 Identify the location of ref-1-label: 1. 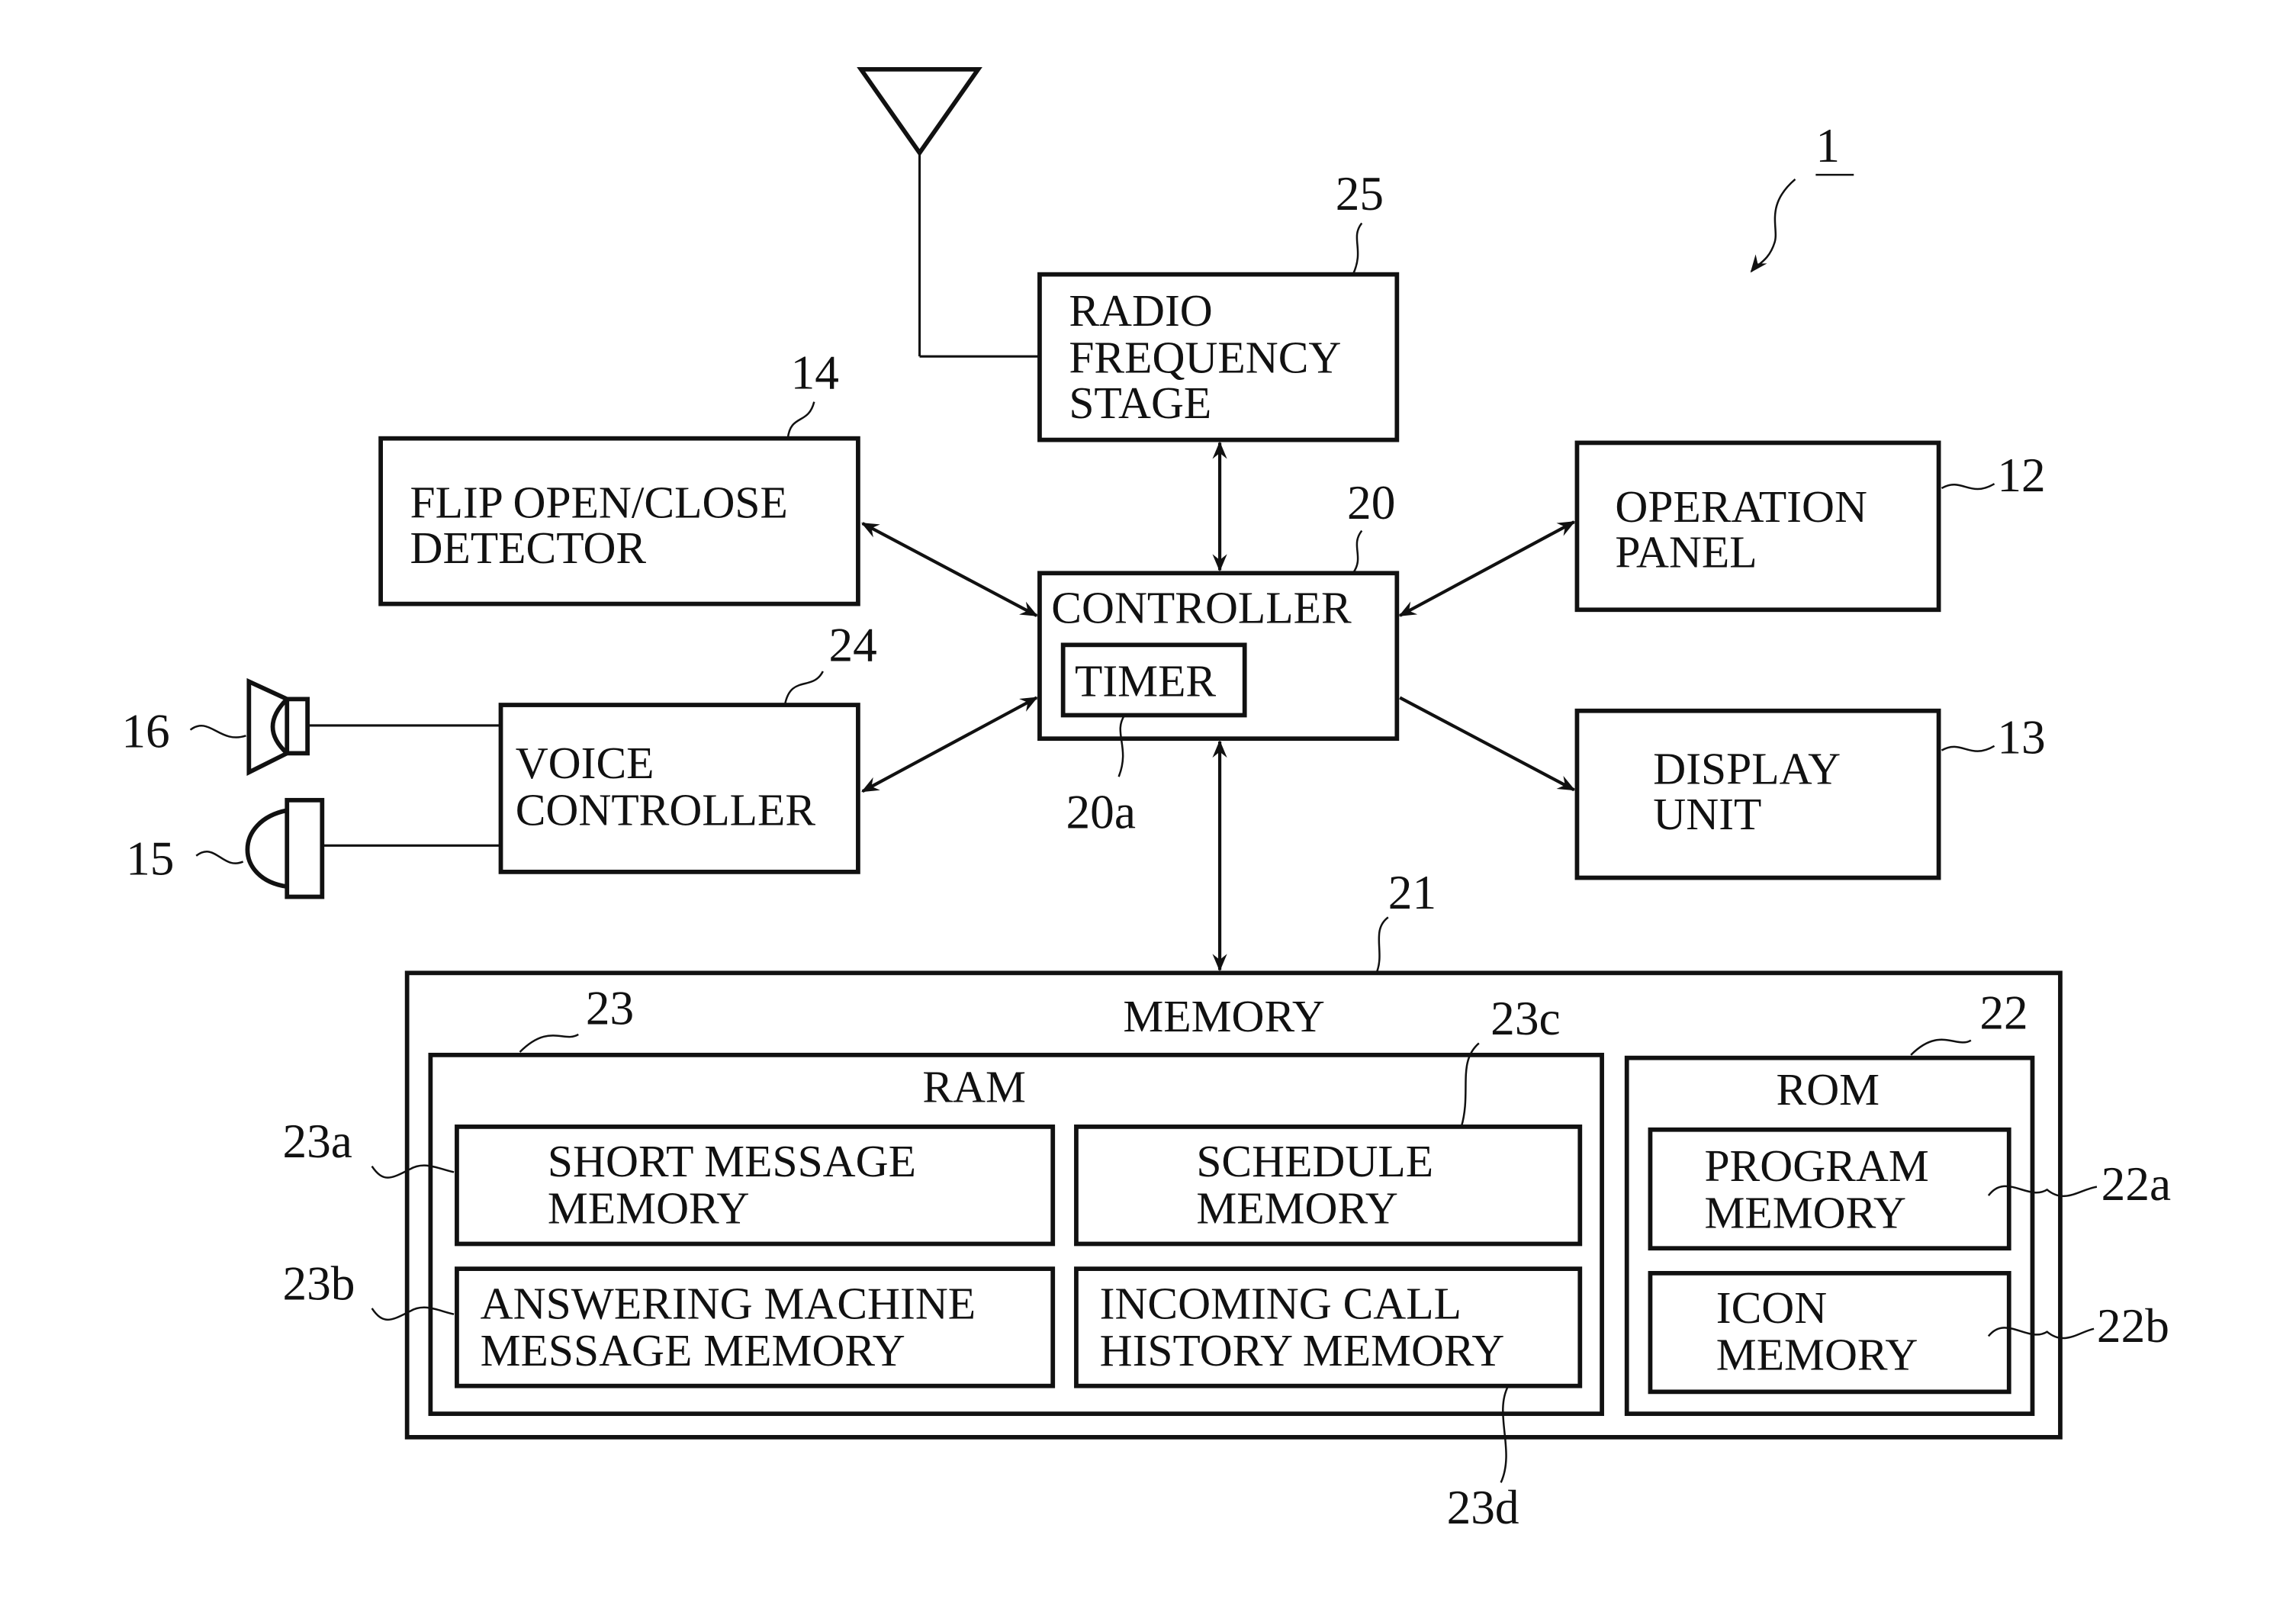
(1828, 145).